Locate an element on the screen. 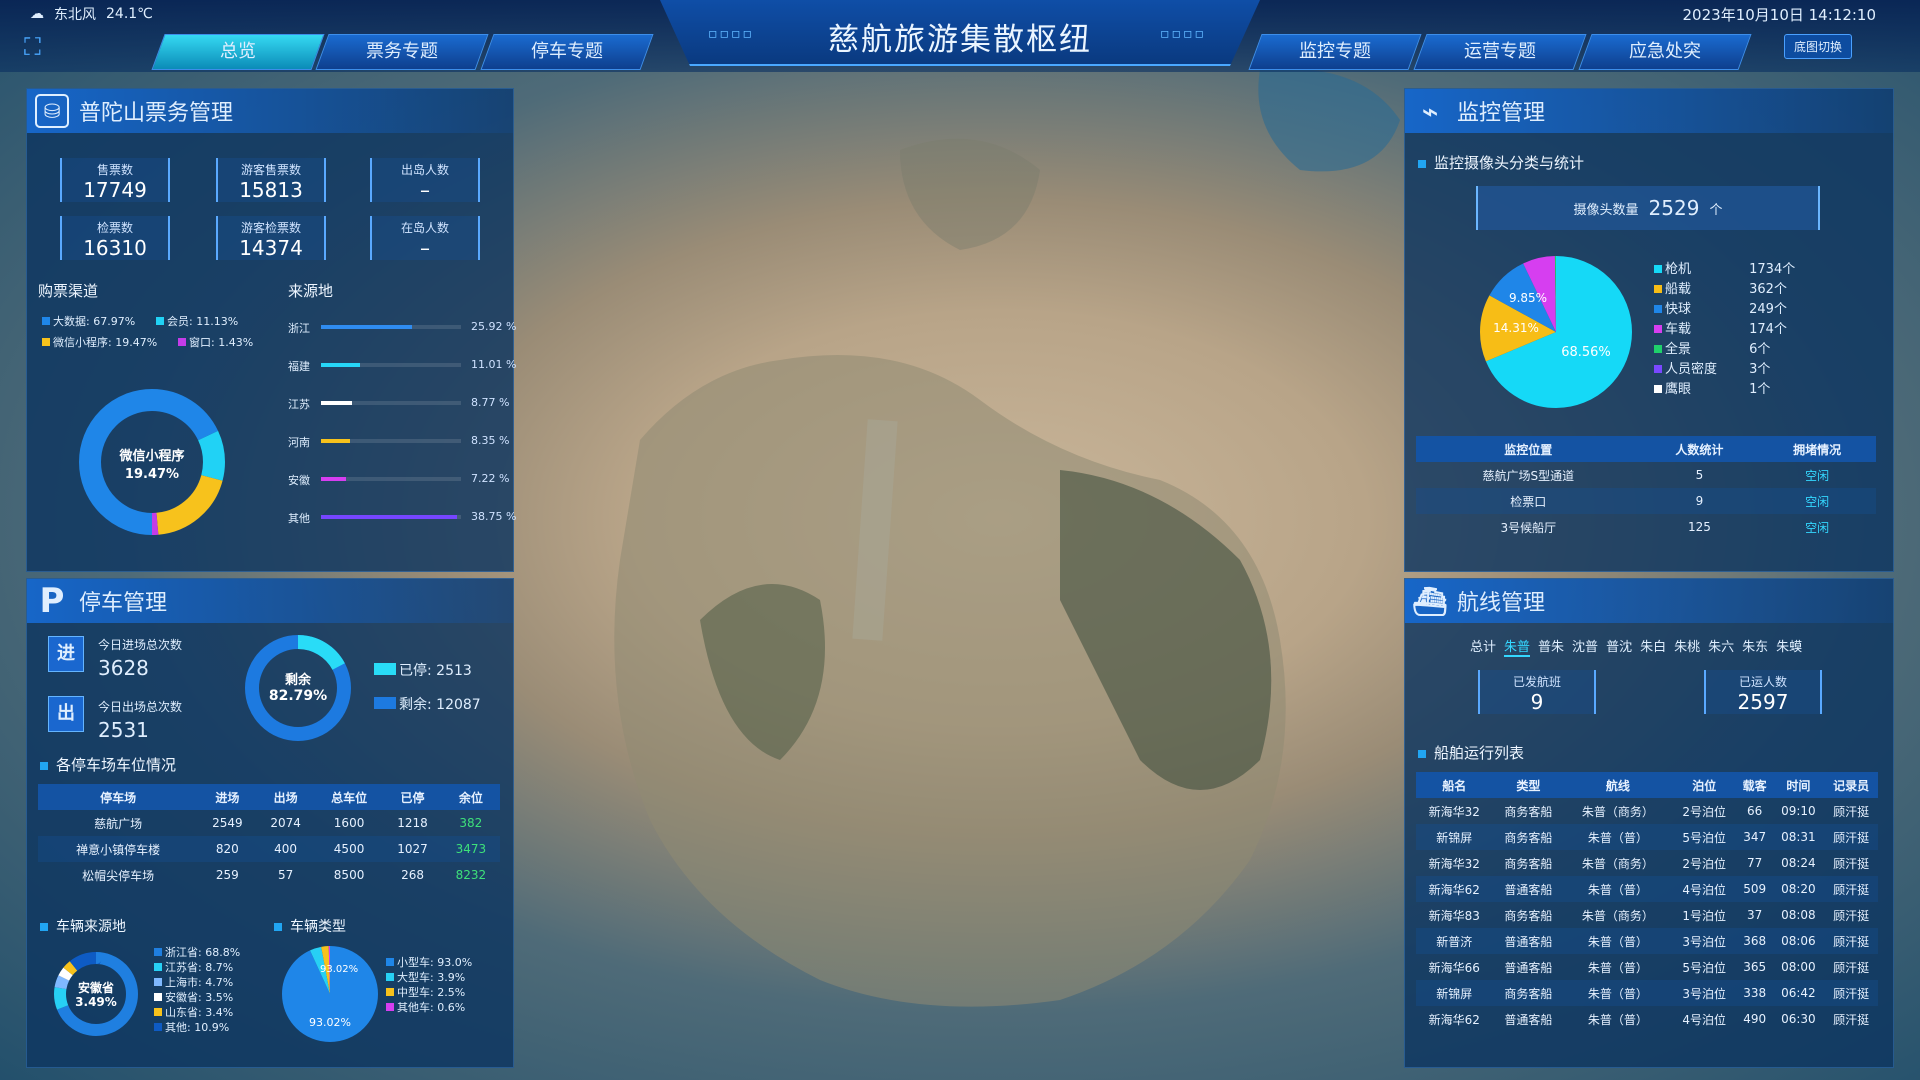 Image resolution: width=1920 pixels, height=1080 pixels. type-arcs is located at coordinates (330, 994).